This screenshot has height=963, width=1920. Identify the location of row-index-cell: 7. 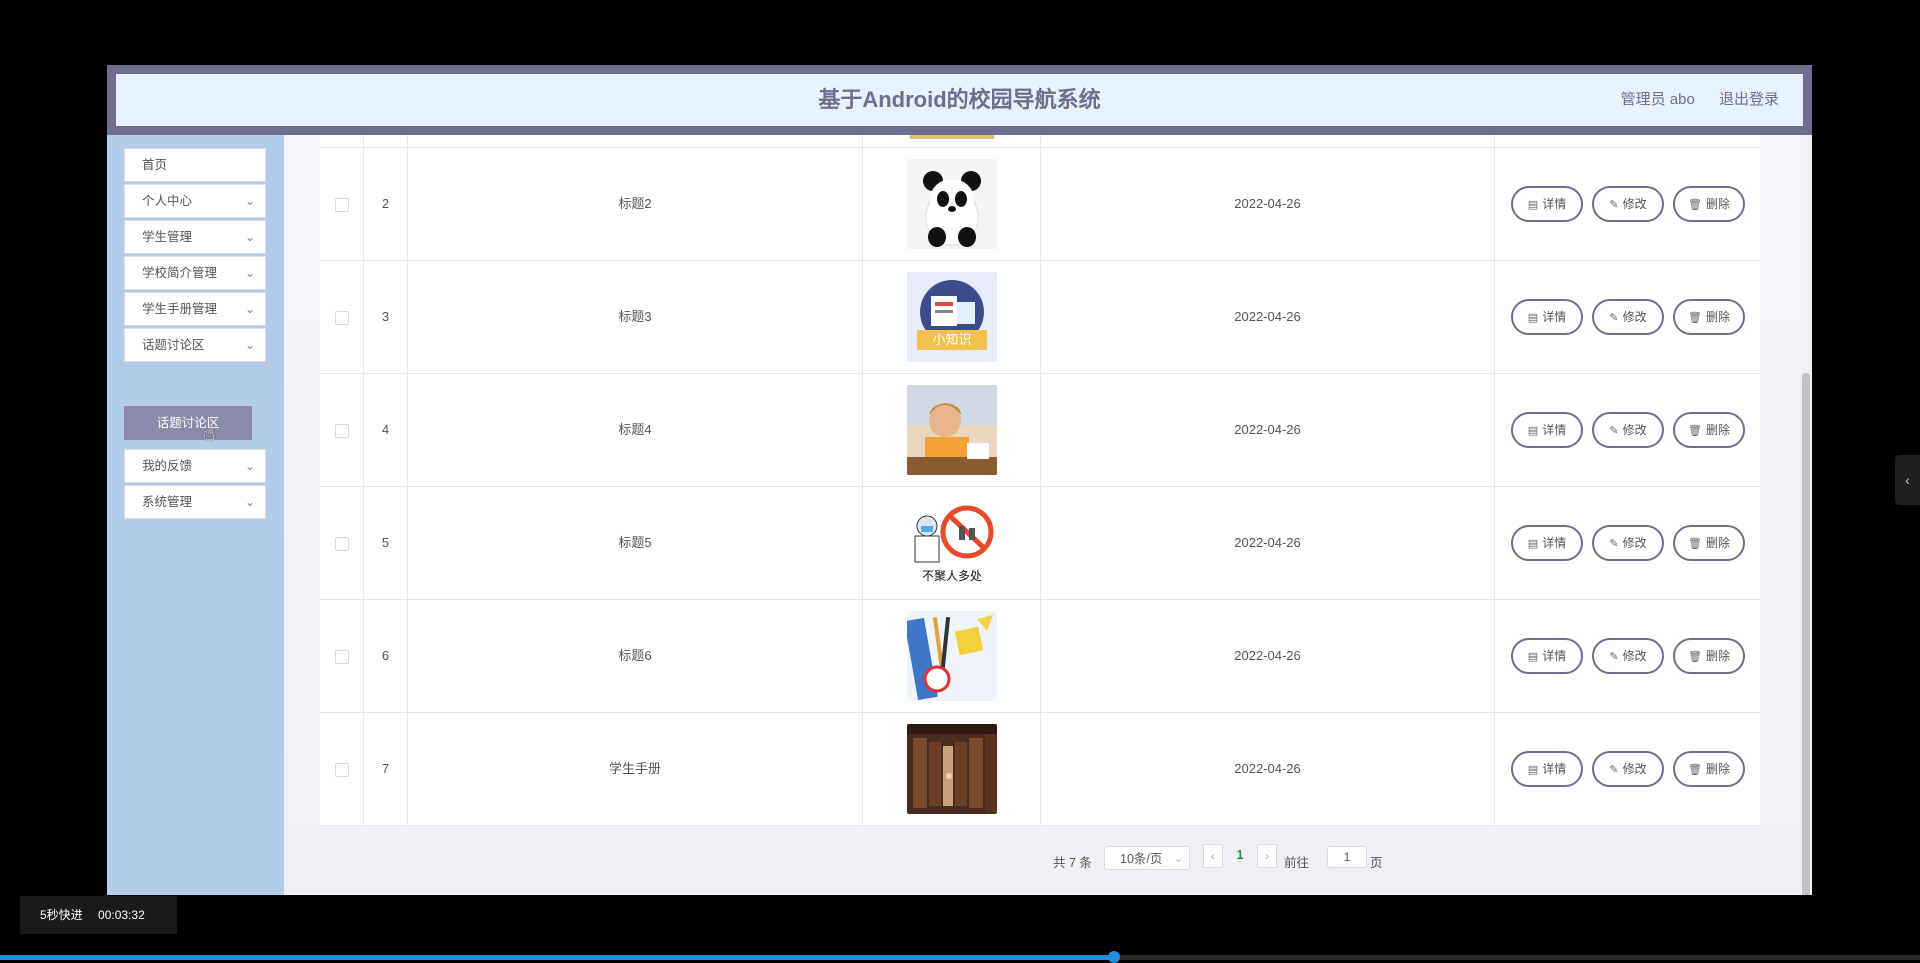
(386, 768).